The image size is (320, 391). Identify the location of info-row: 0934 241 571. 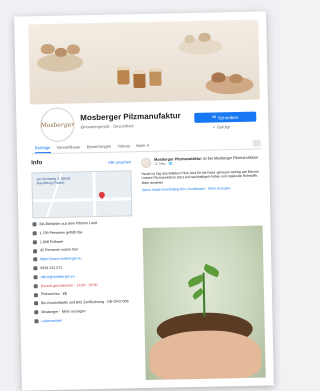
(83, 267).